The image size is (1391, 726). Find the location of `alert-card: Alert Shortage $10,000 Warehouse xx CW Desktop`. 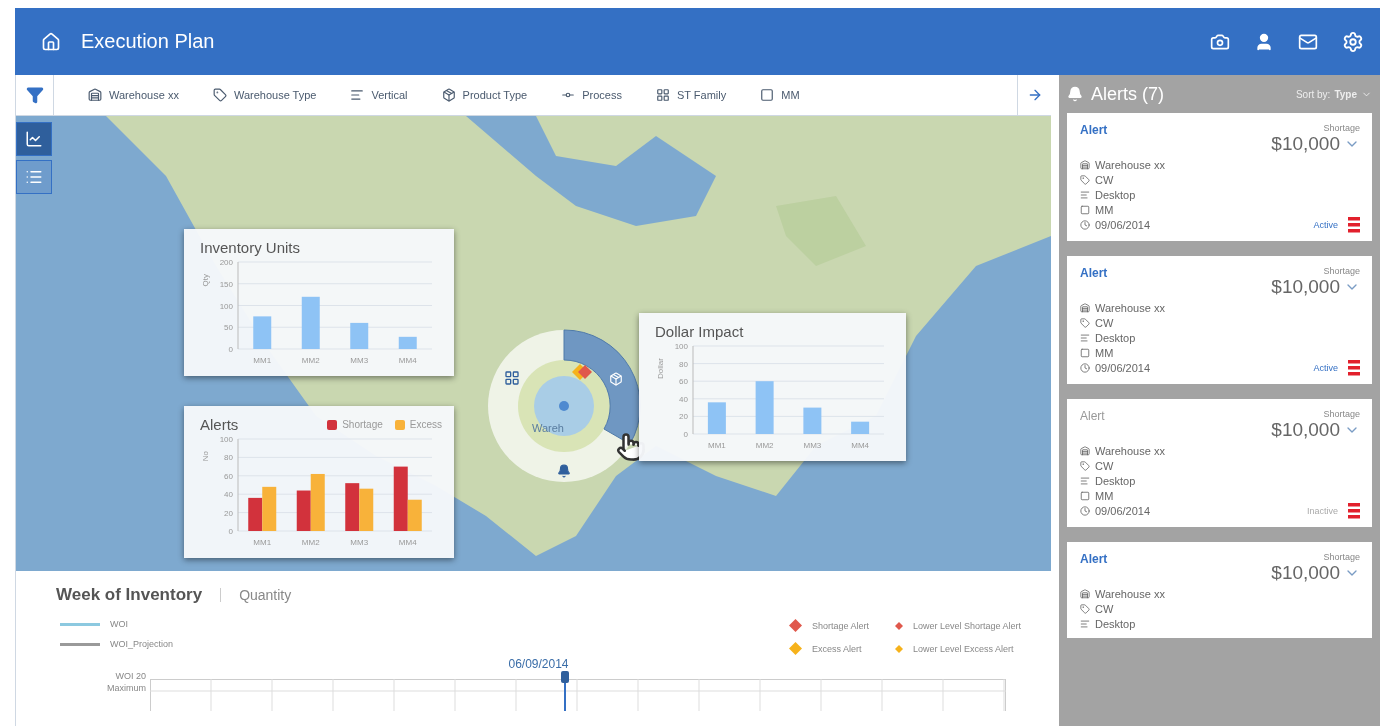

alert-card: Alert Shortage $10,000 Warehouse xx CW Desktop is located at coordinates (1219, 590).